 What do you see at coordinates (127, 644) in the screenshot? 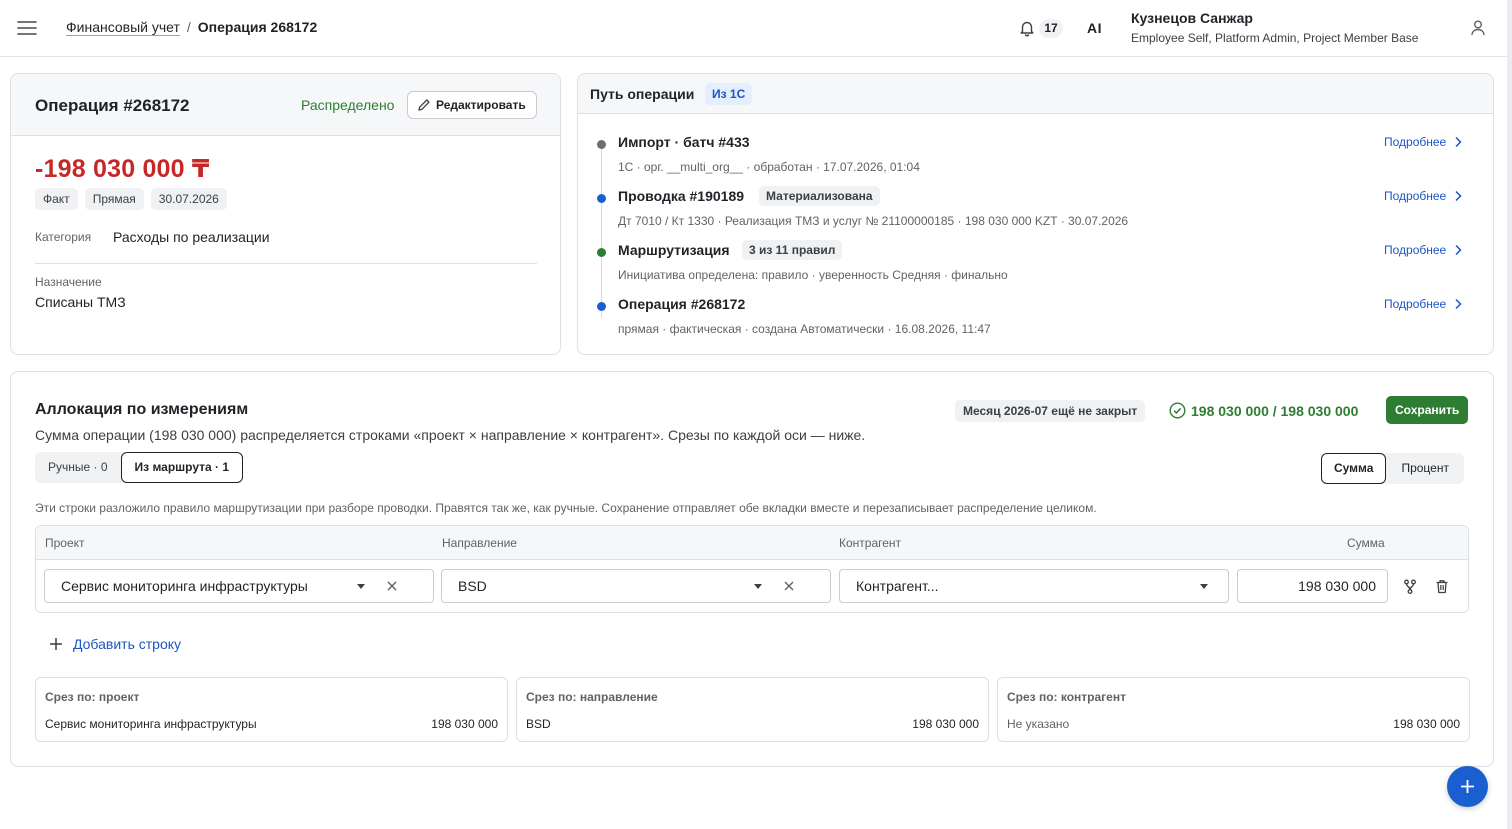
I see `add-row-label: Добавить строку` at bounding box center [127, 644].